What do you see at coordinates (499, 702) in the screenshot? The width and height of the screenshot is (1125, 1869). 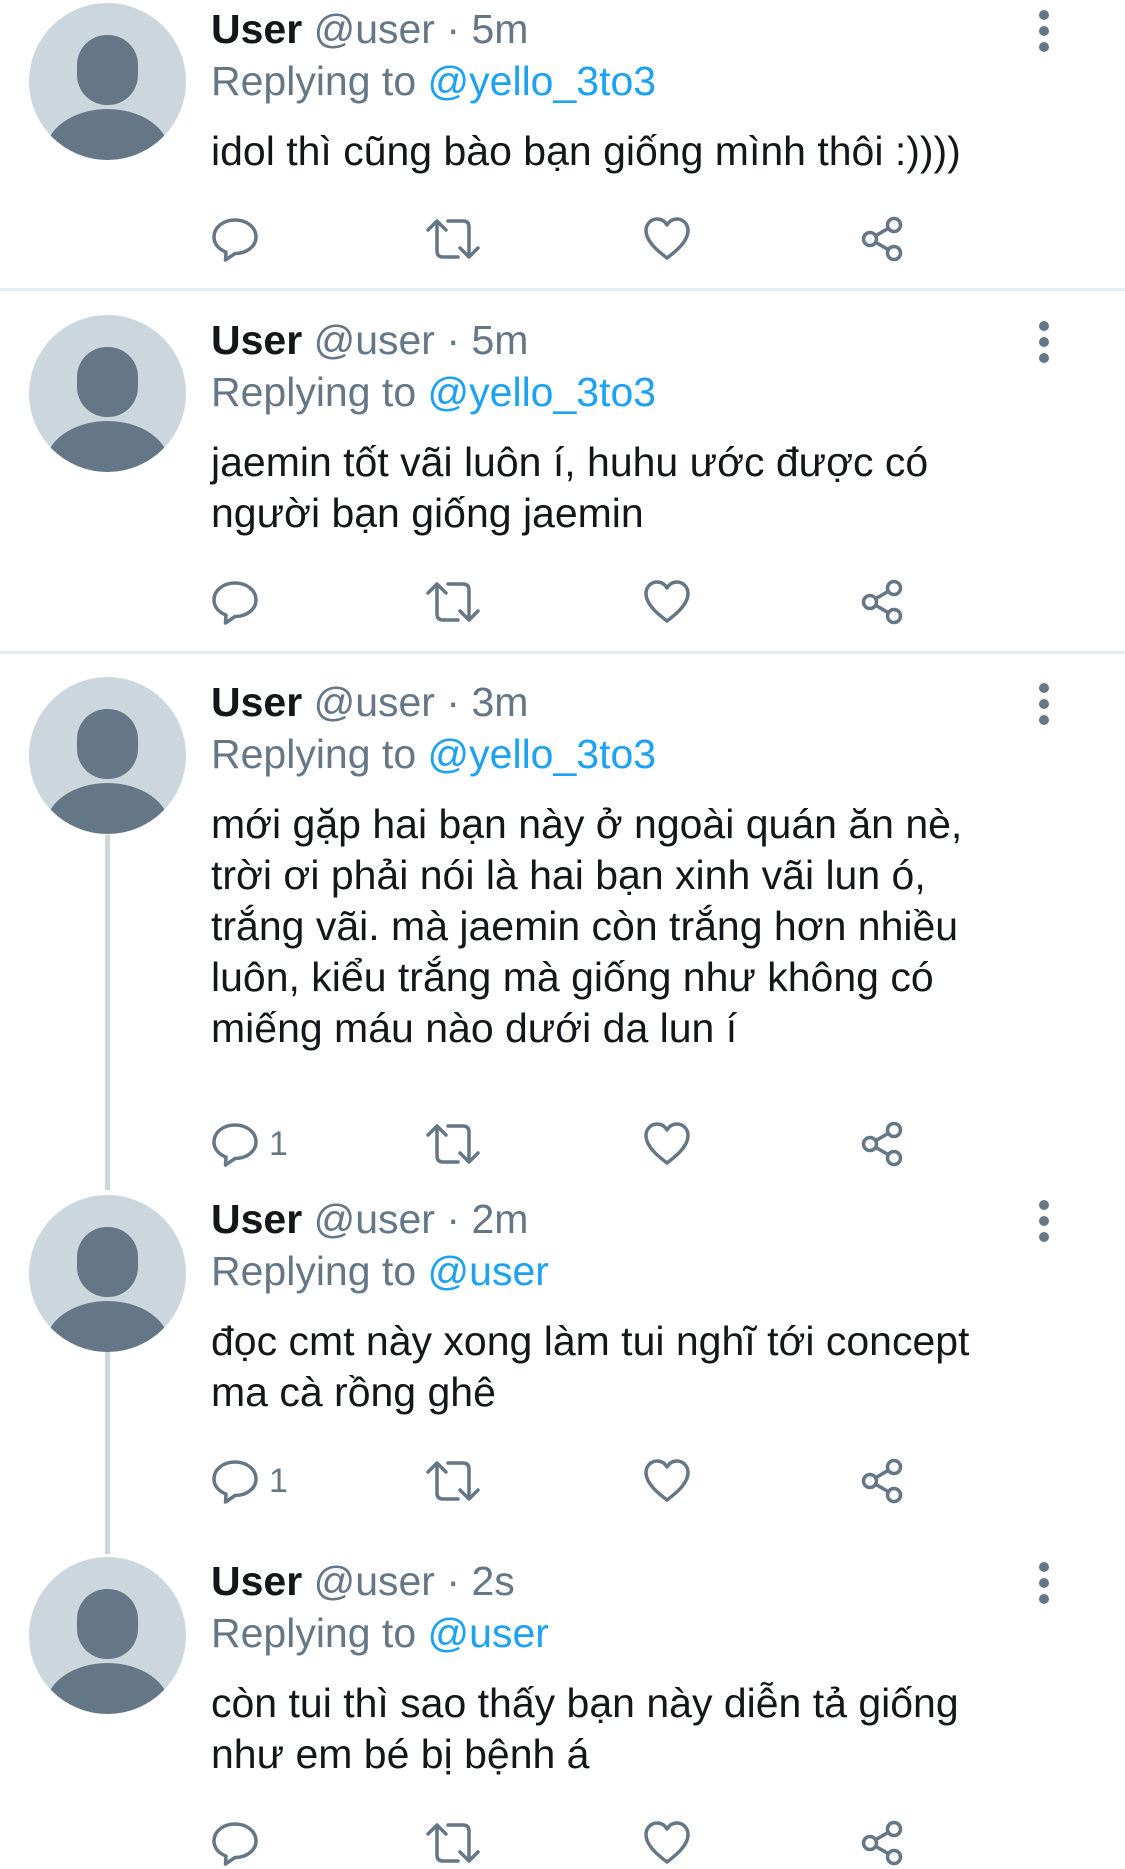 I see `timestamp: 3m` at bounding box center [499, 702].